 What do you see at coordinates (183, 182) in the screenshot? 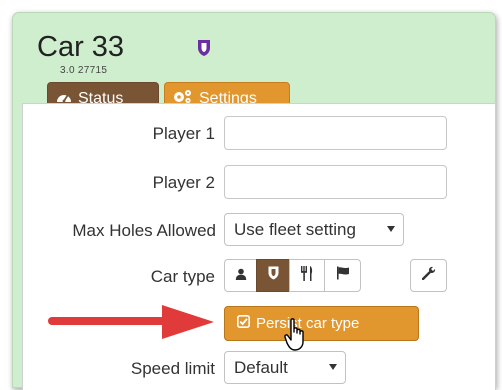
I see `player2-label: Player 2` at bounding box center [183, 182].